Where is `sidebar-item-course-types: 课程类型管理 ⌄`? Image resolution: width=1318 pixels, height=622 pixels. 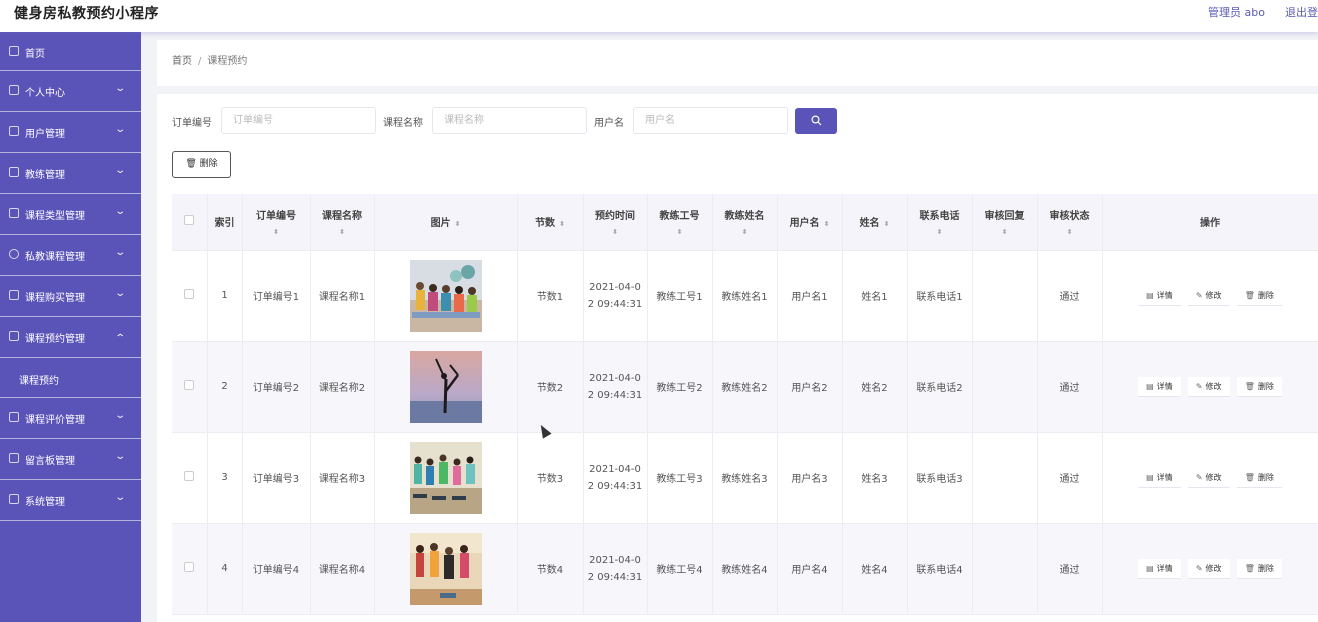 sidebar-item-course-types: 课程类型管理 ⌄ is located at coordinates (70, 214).